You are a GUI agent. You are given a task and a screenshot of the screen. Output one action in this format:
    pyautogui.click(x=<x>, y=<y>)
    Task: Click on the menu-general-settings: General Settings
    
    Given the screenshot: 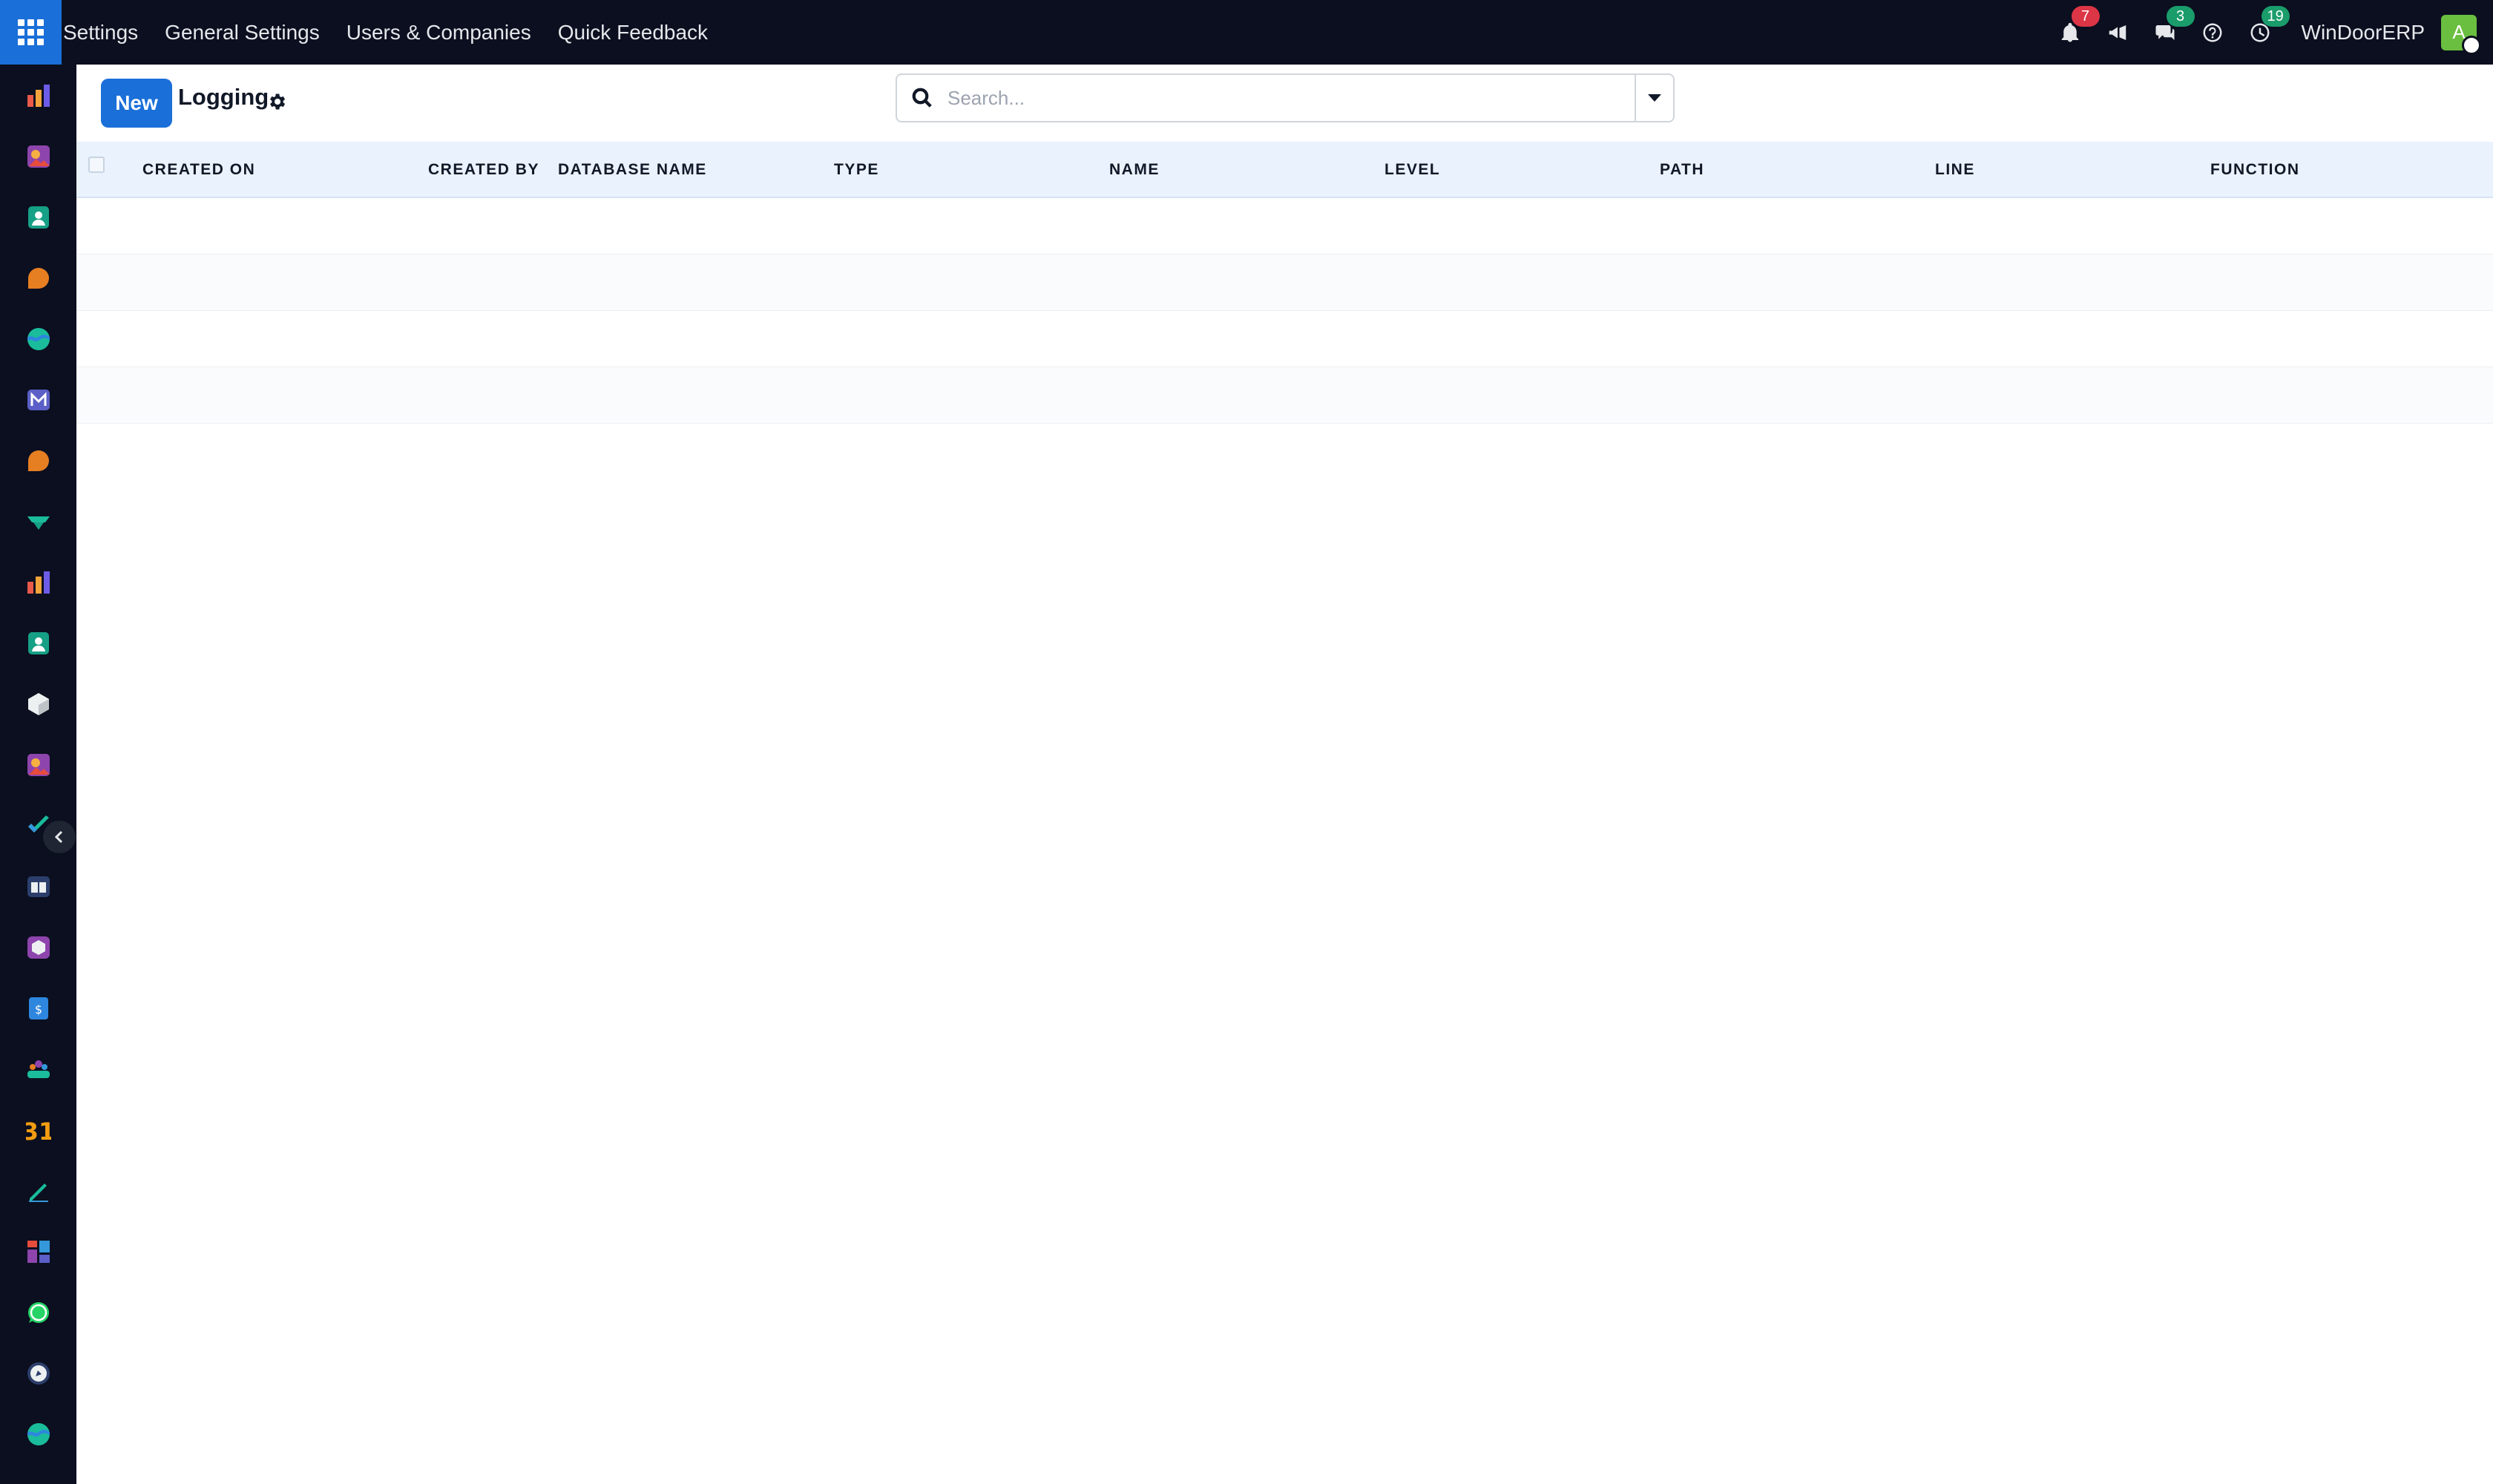 What is the action you would take?
    pyautogui.click(x=242, y=32)
    